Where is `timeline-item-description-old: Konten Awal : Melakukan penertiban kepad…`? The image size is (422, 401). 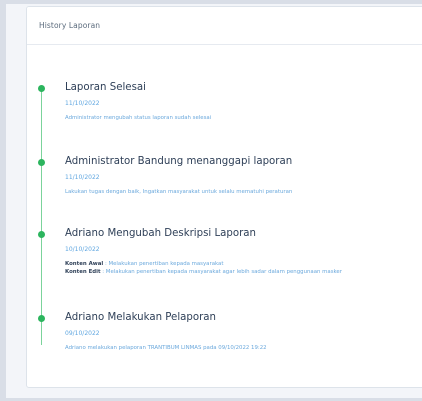
timeline-item-description-old: Konten Awal : Melakukan penertiban kepad… is located at coordinates (243, 264).